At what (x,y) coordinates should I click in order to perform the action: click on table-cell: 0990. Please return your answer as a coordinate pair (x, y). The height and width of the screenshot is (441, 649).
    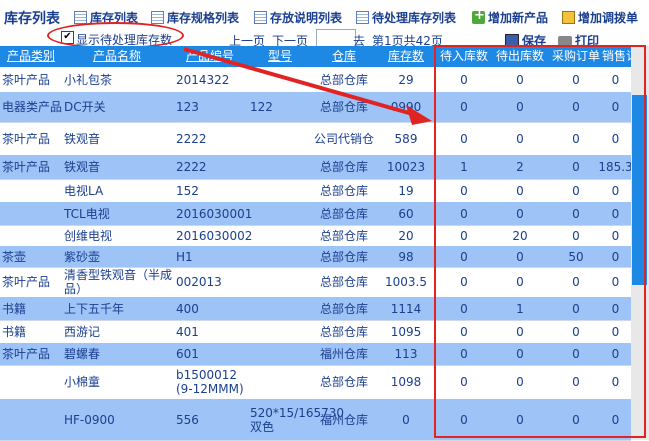
    Looking at the image, I should click on (406, 107).